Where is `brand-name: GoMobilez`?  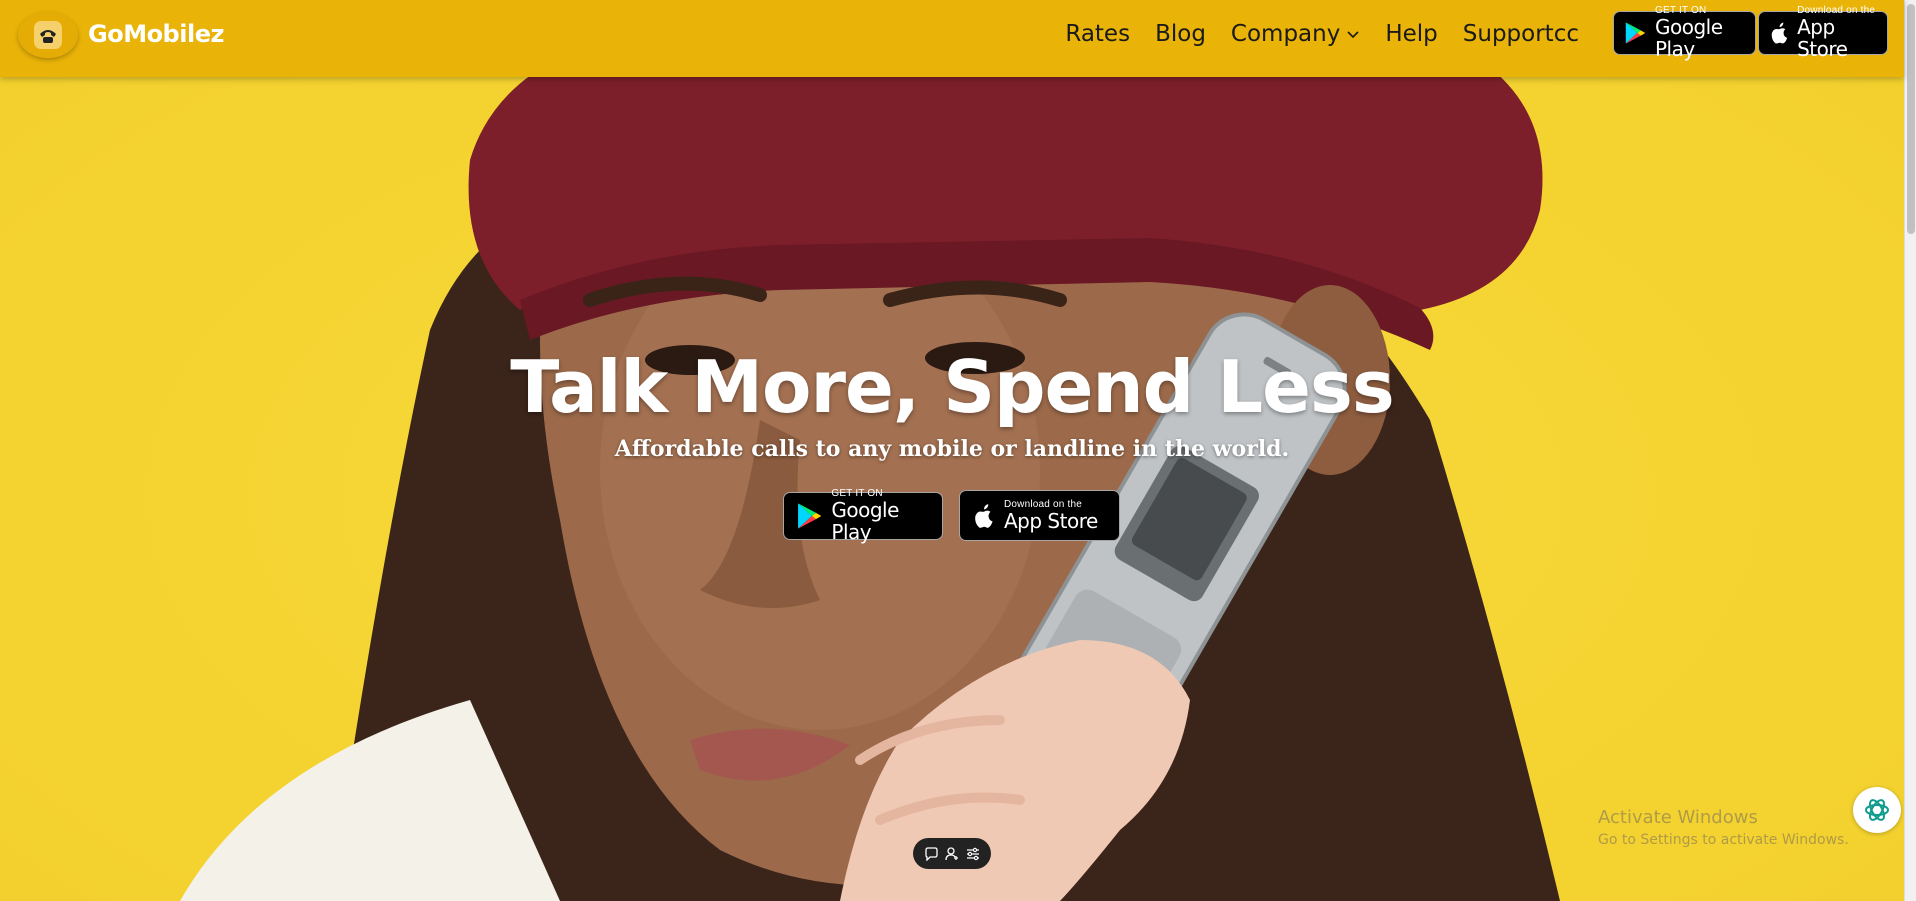 brand-name: GoMobilez is located at coordinates (156, 34).